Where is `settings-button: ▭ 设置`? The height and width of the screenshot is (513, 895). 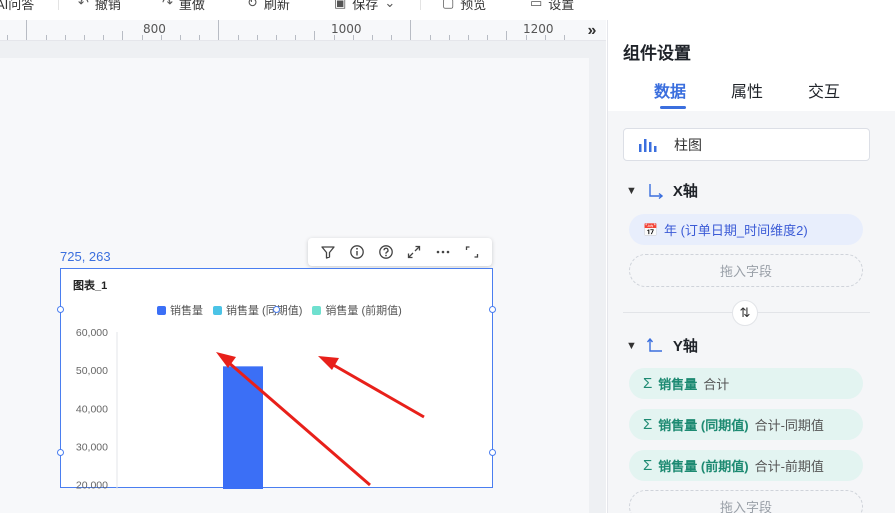
settings-button: ▭ 设置 is located at coordinates (552, 6).